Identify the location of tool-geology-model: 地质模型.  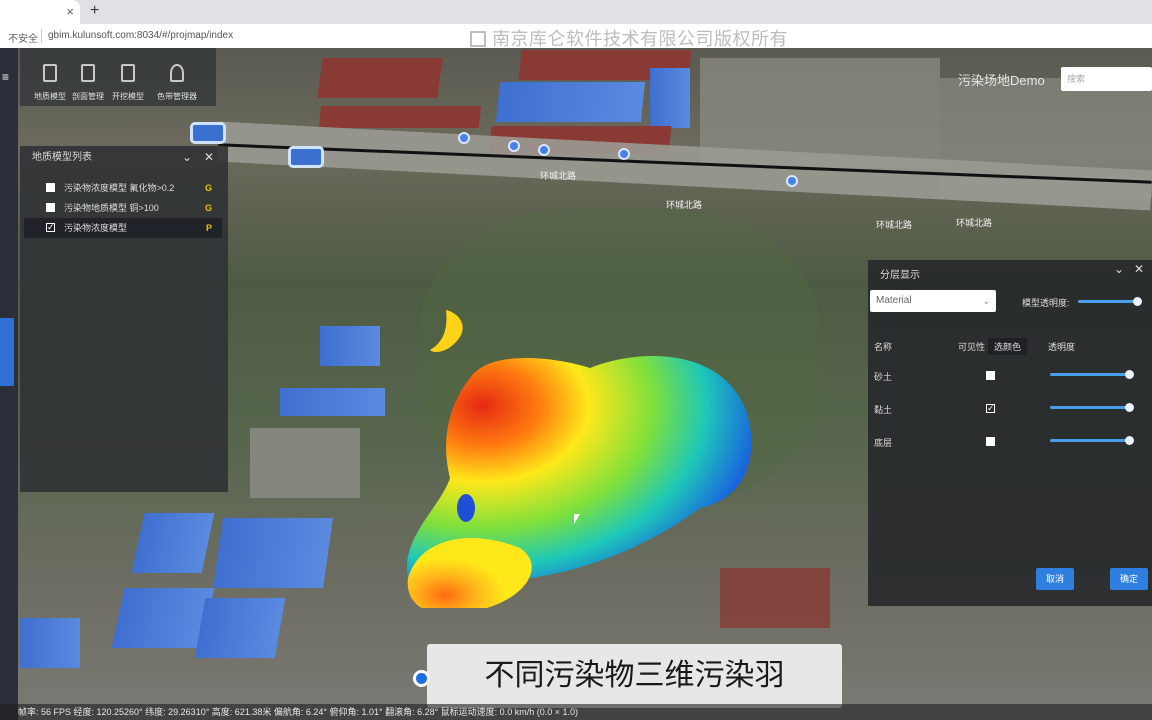
(50, 84).